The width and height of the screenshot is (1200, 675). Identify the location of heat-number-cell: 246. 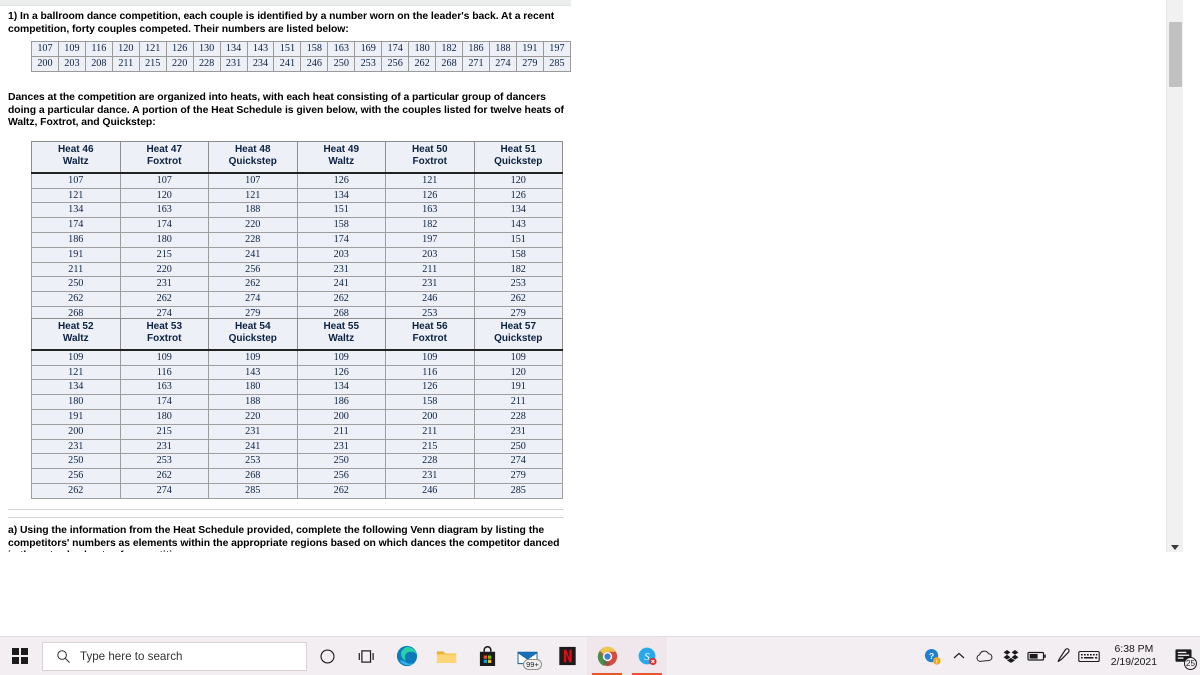
(430, 490).